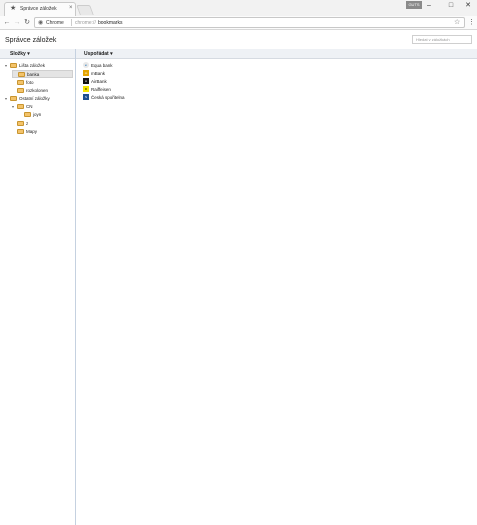 This screenshot has width=477, height=525. I want to click on forward-button: →, so click(17, 23).